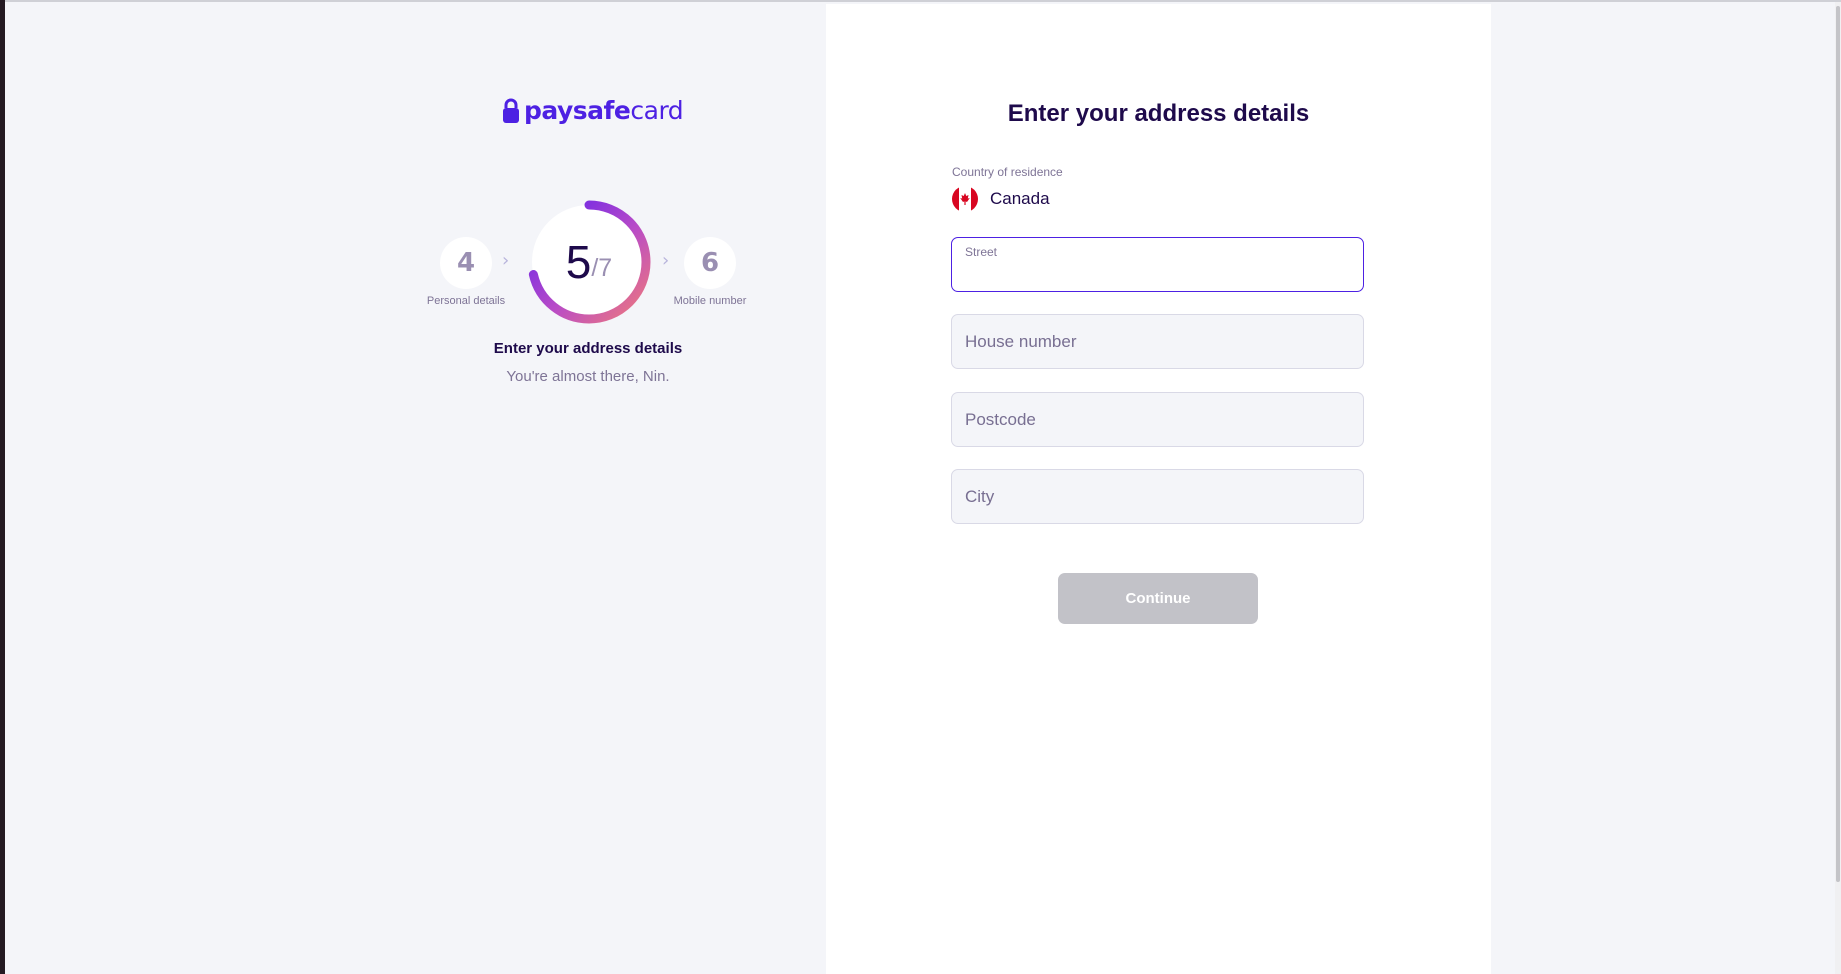  I want to click on step-previous-number: 4, so click(466, 263).